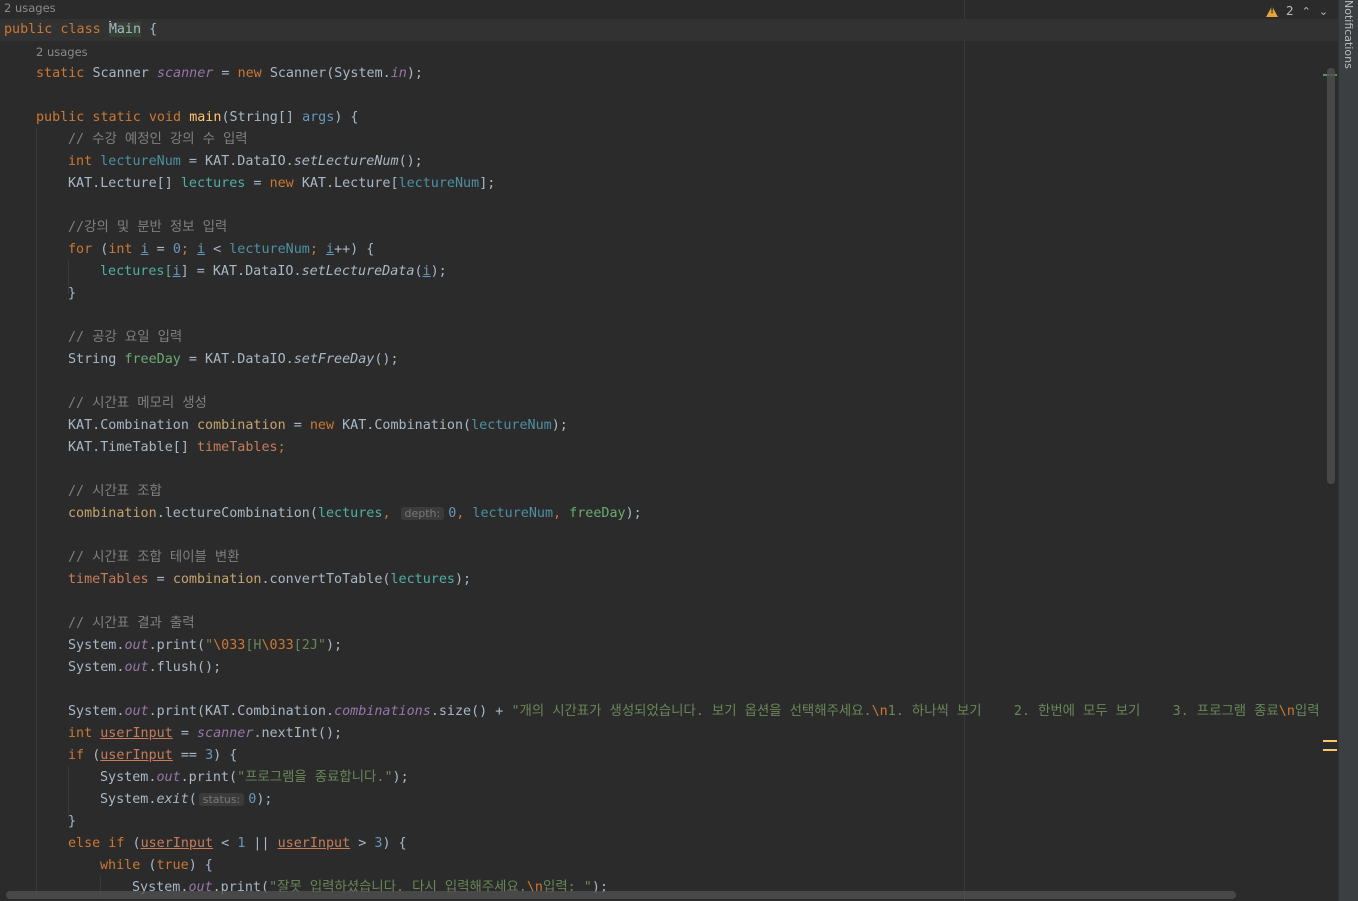 The height and width of the screenshot is (901, 1358). Describe the element at coordinates (115, 492) in the screenshot. I see `code-line: // 시간표 조합` at that location.